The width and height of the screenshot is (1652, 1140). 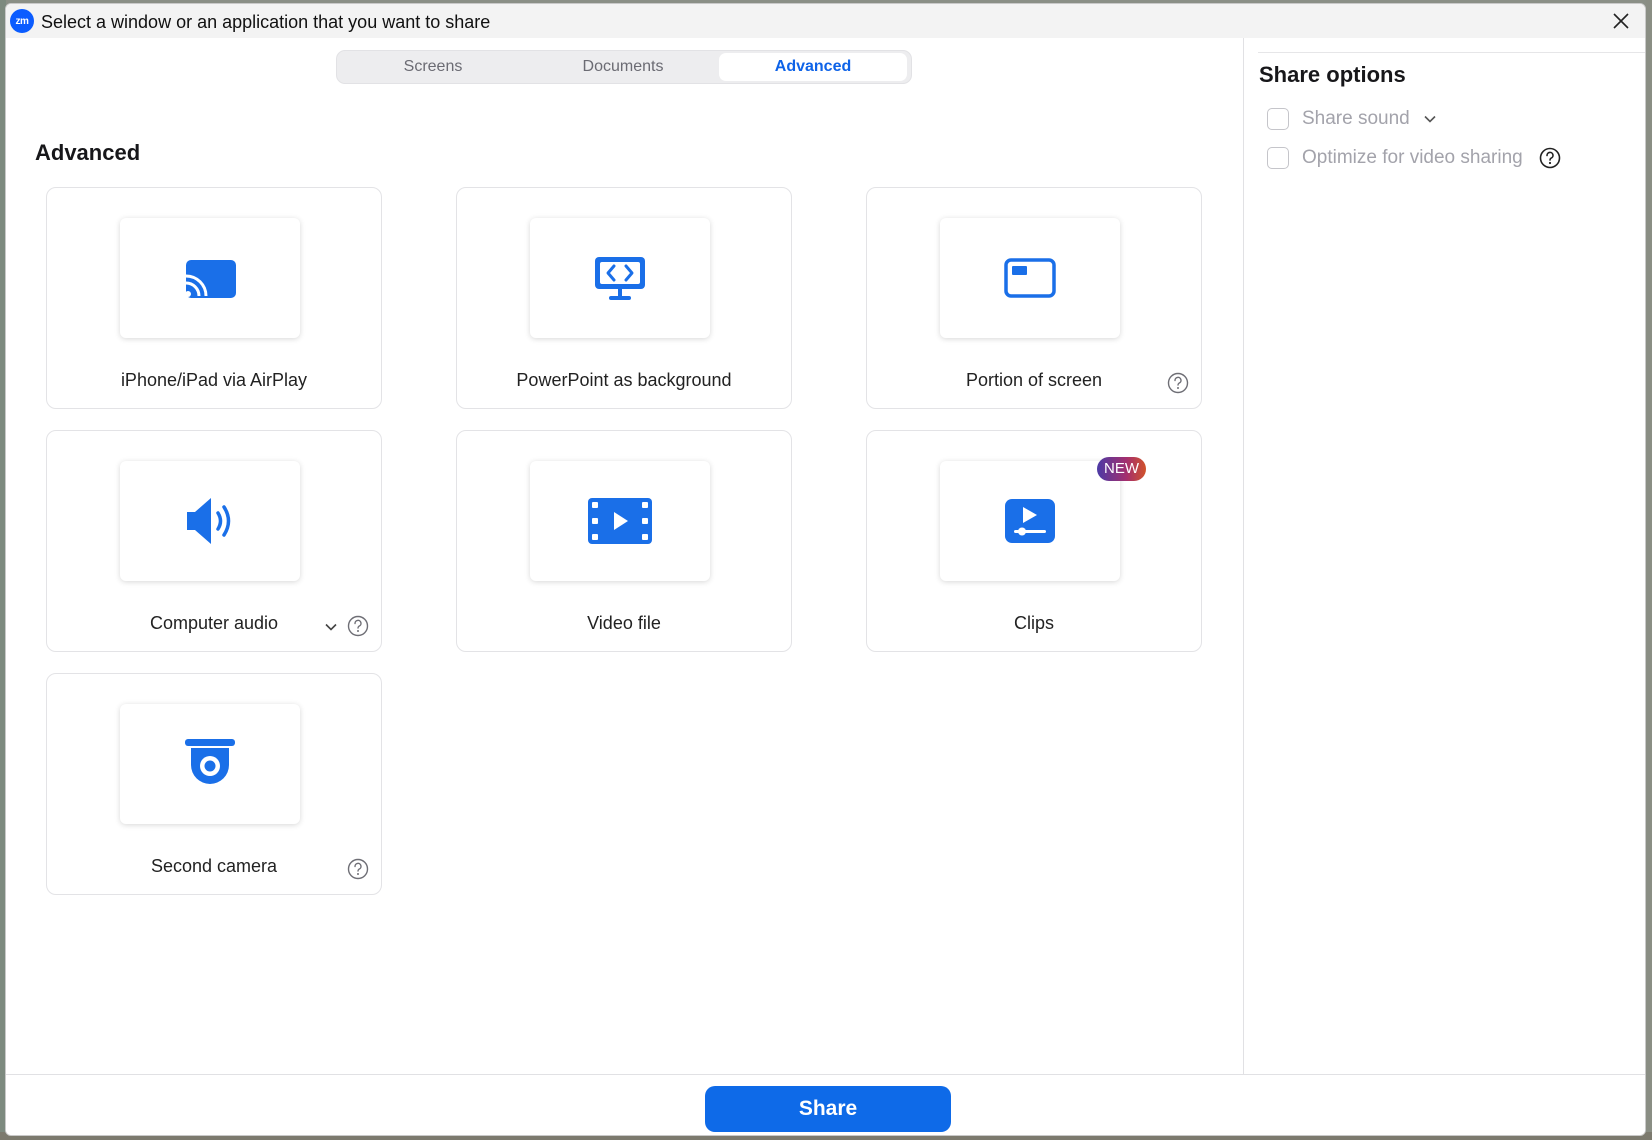 I want to click on speaker-icon, so click(x=209, y=521).